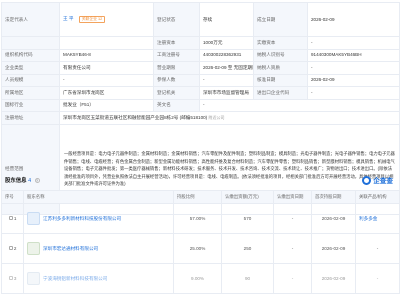  Describe the element at coordinates (353, 68) in the screenshot. I see `taxpayer-qual-value: -` at that location.